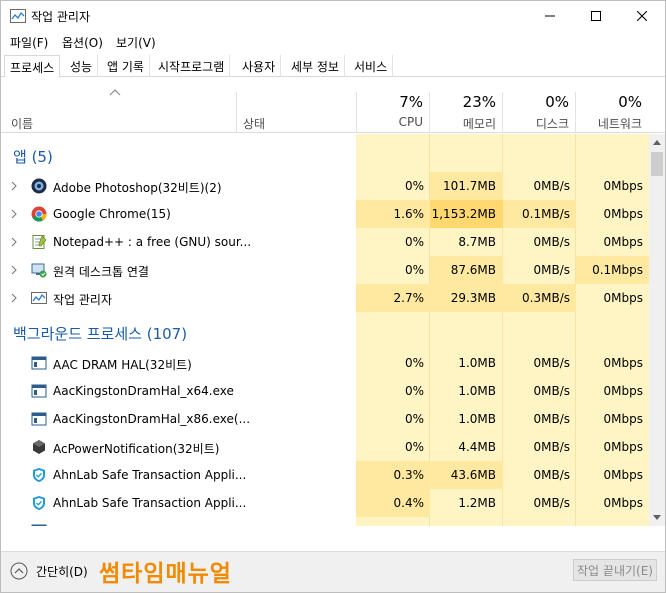  What do you see at coordinates (477, 242) in the screenshot?
I see `memory-value: 8.7MB` at bounding box center [477, 242].